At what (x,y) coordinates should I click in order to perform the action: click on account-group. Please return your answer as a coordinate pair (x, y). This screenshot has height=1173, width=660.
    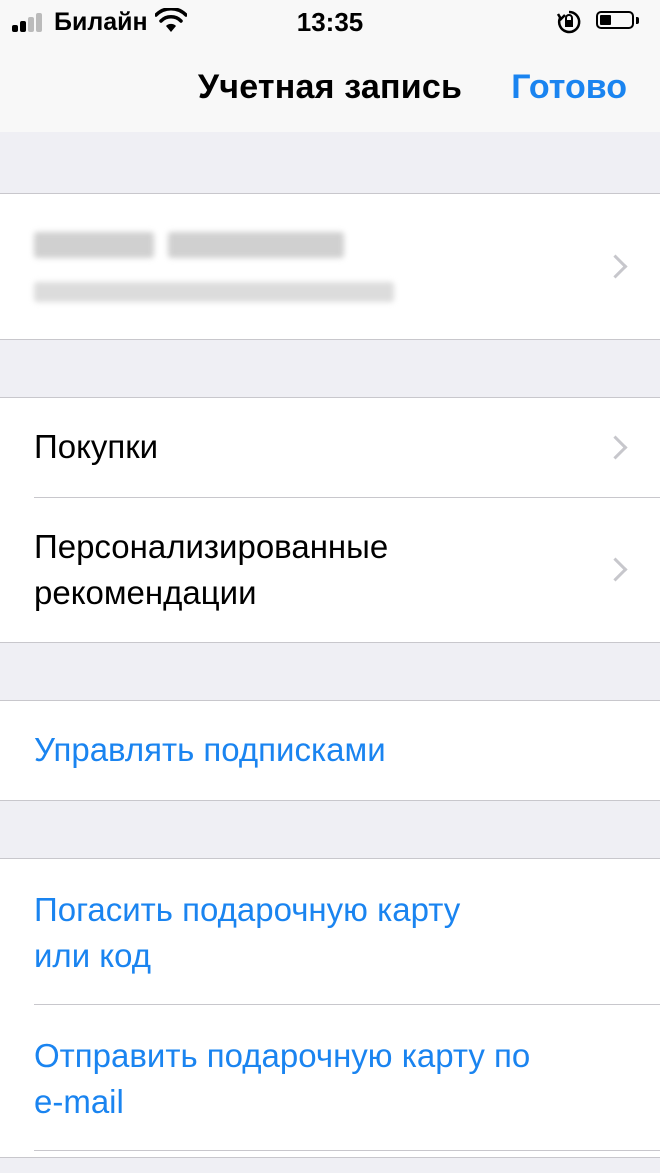
    Looking at the image, I should click on (330, 266).